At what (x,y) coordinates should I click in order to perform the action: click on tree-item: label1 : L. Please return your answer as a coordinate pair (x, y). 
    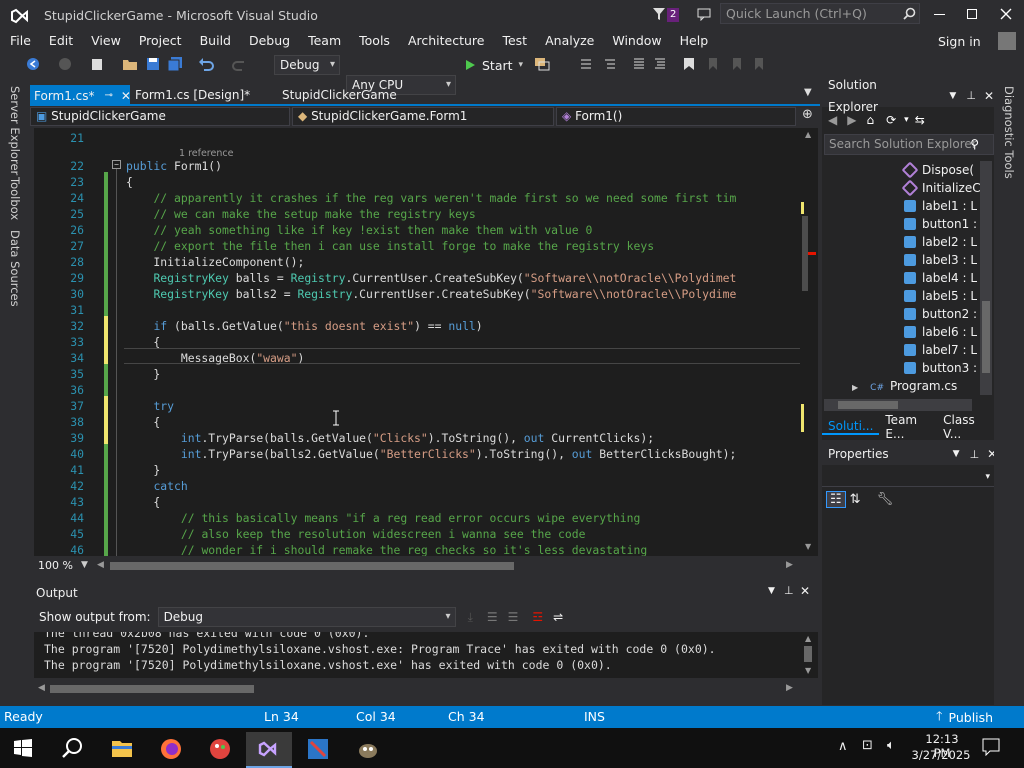
    Looking at the image, I should click on (940, 206).